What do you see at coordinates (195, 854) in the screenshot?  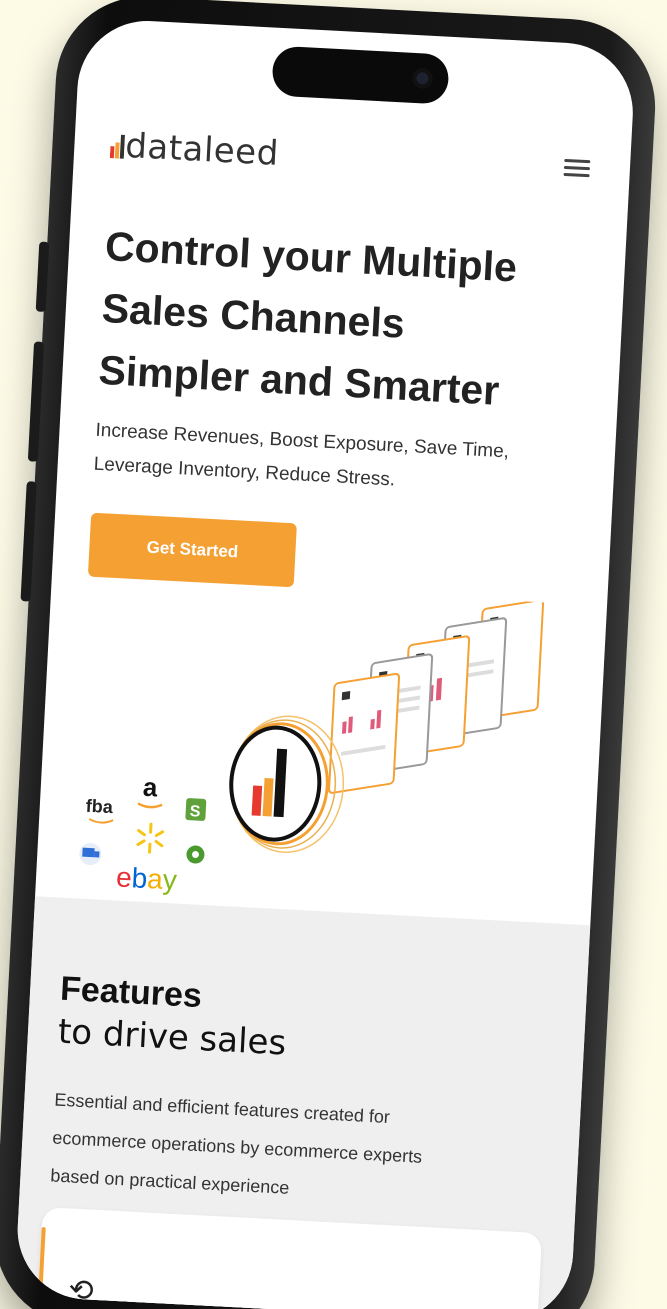 I see `gear-icon` at bounding box center [195, 854].